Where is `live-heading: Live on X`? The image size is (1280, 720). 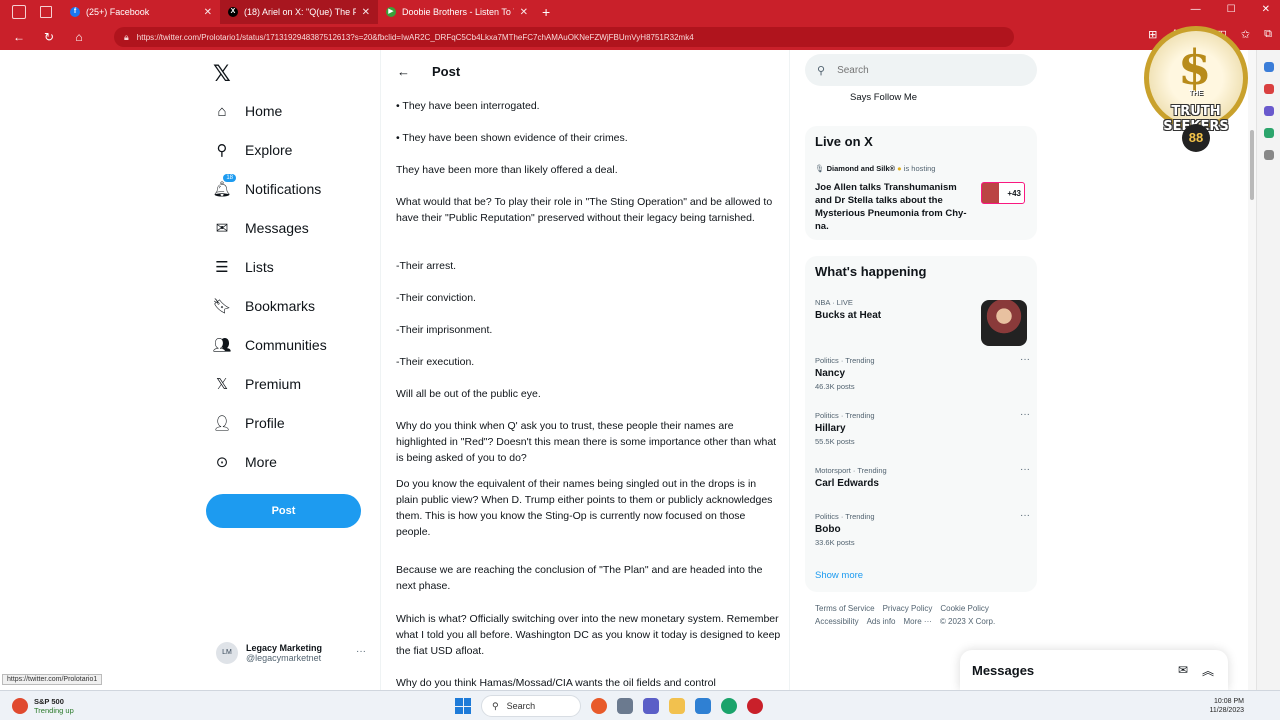
live-heading: Live on X is located at coordinates (844, 141).